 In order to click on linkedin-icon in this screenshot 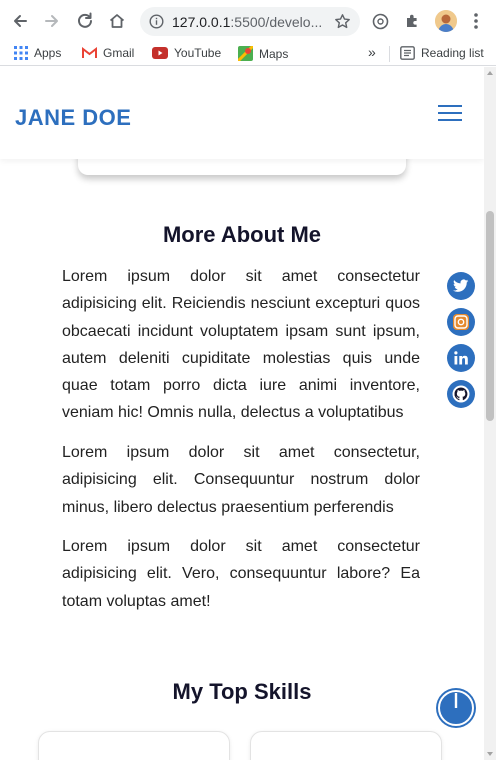, I will do `click(461, 358)`.